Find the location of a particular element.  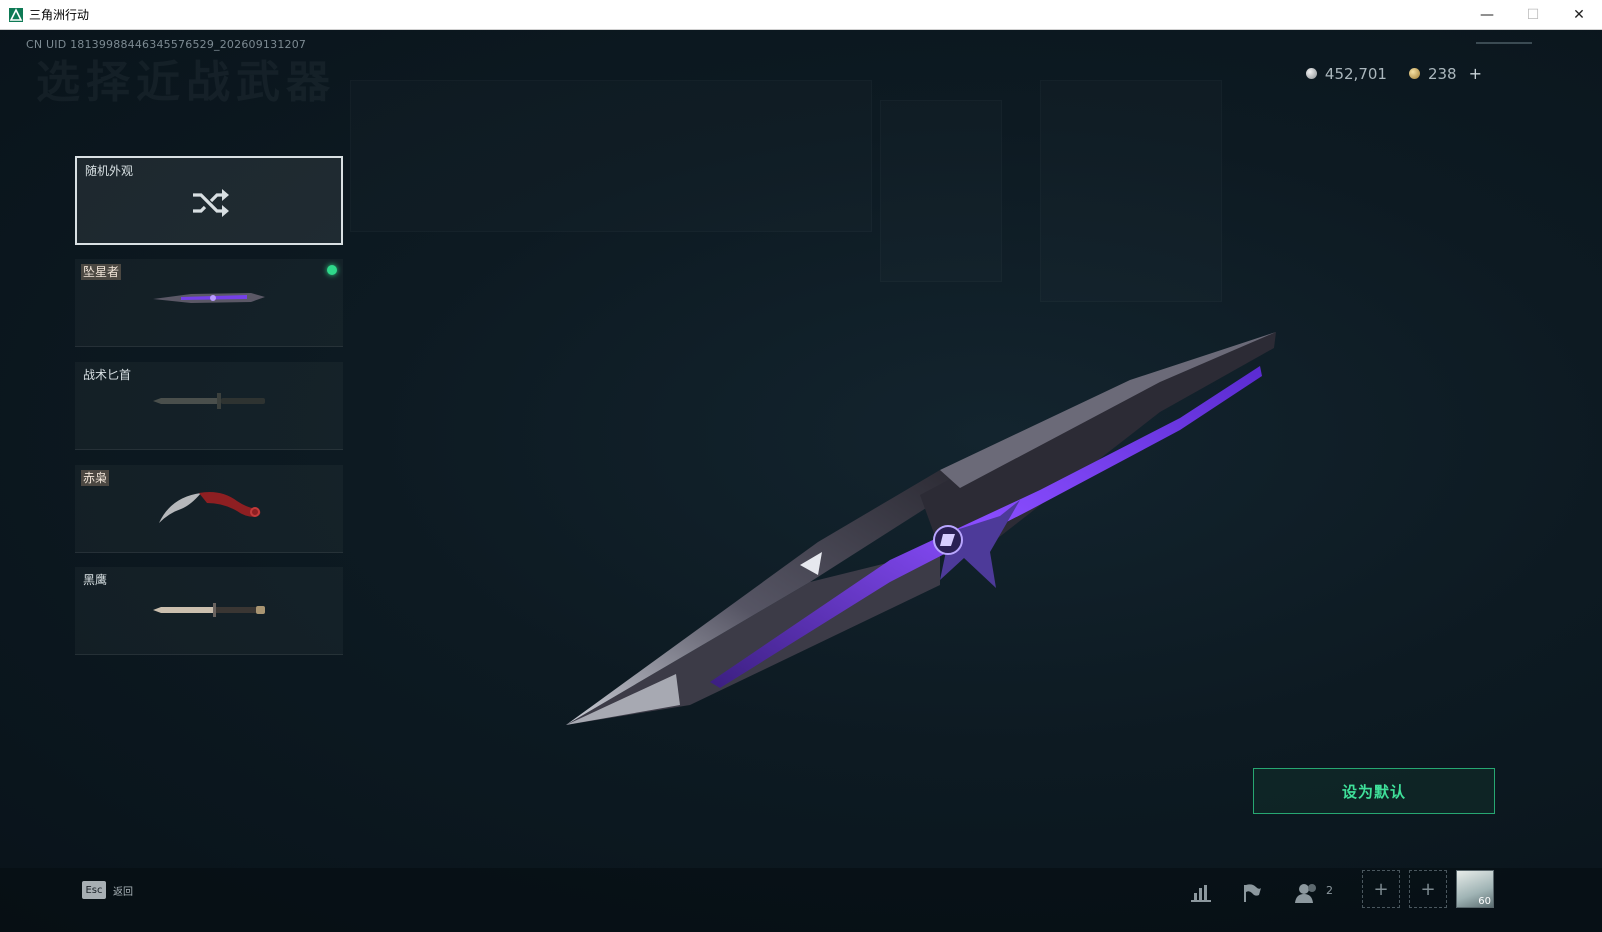

coin-amount: 452,701 is located at coordinates (1355, 73).